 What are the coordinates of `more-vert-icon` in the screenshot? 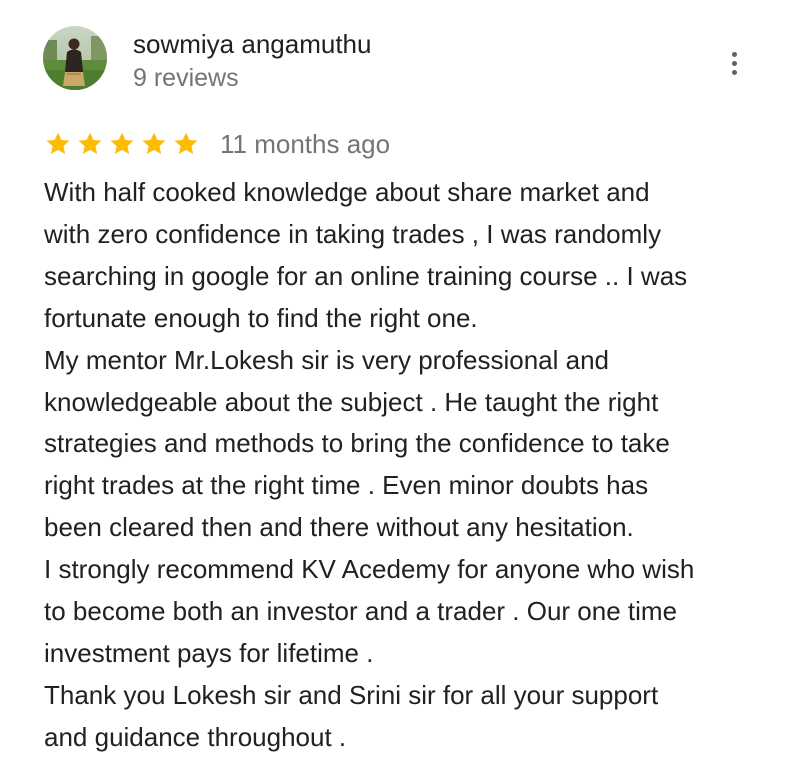 It's located at (734, 54).